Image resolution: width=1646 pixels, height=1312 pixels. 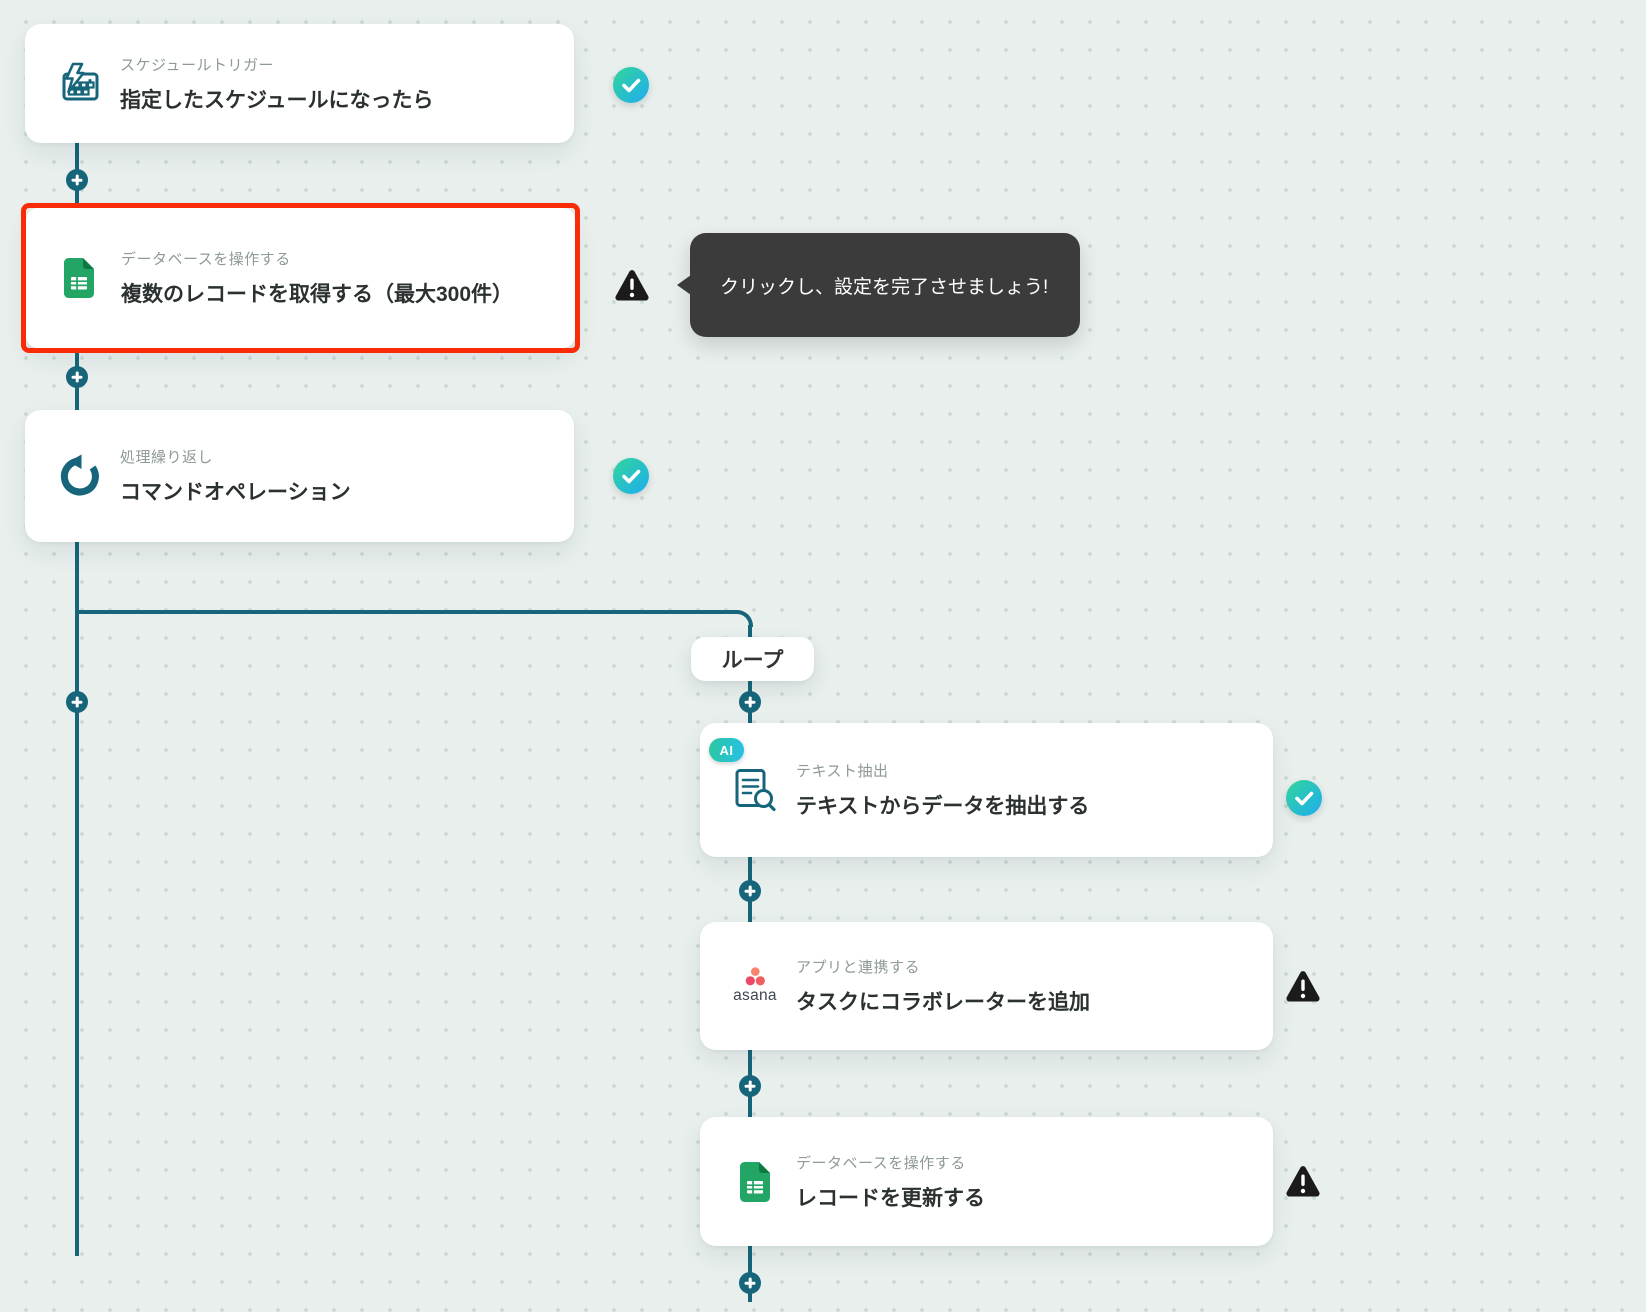 I want to click on asana-logo: asana, so click(x=755, y=986).